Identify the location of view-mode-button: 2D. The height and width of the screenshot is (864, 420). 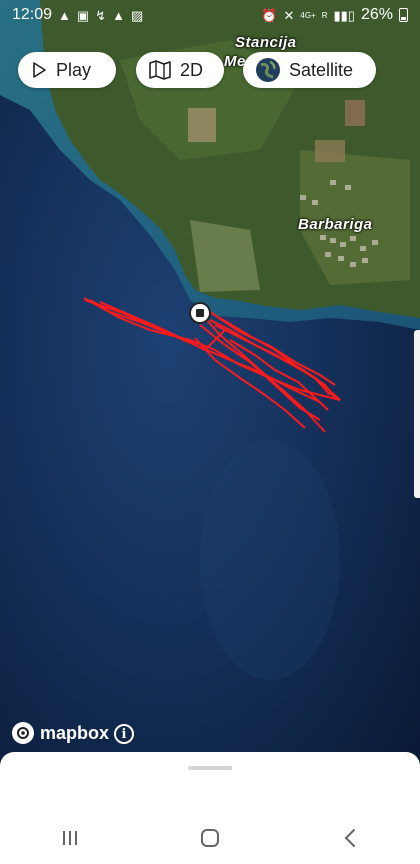
(180, 70).